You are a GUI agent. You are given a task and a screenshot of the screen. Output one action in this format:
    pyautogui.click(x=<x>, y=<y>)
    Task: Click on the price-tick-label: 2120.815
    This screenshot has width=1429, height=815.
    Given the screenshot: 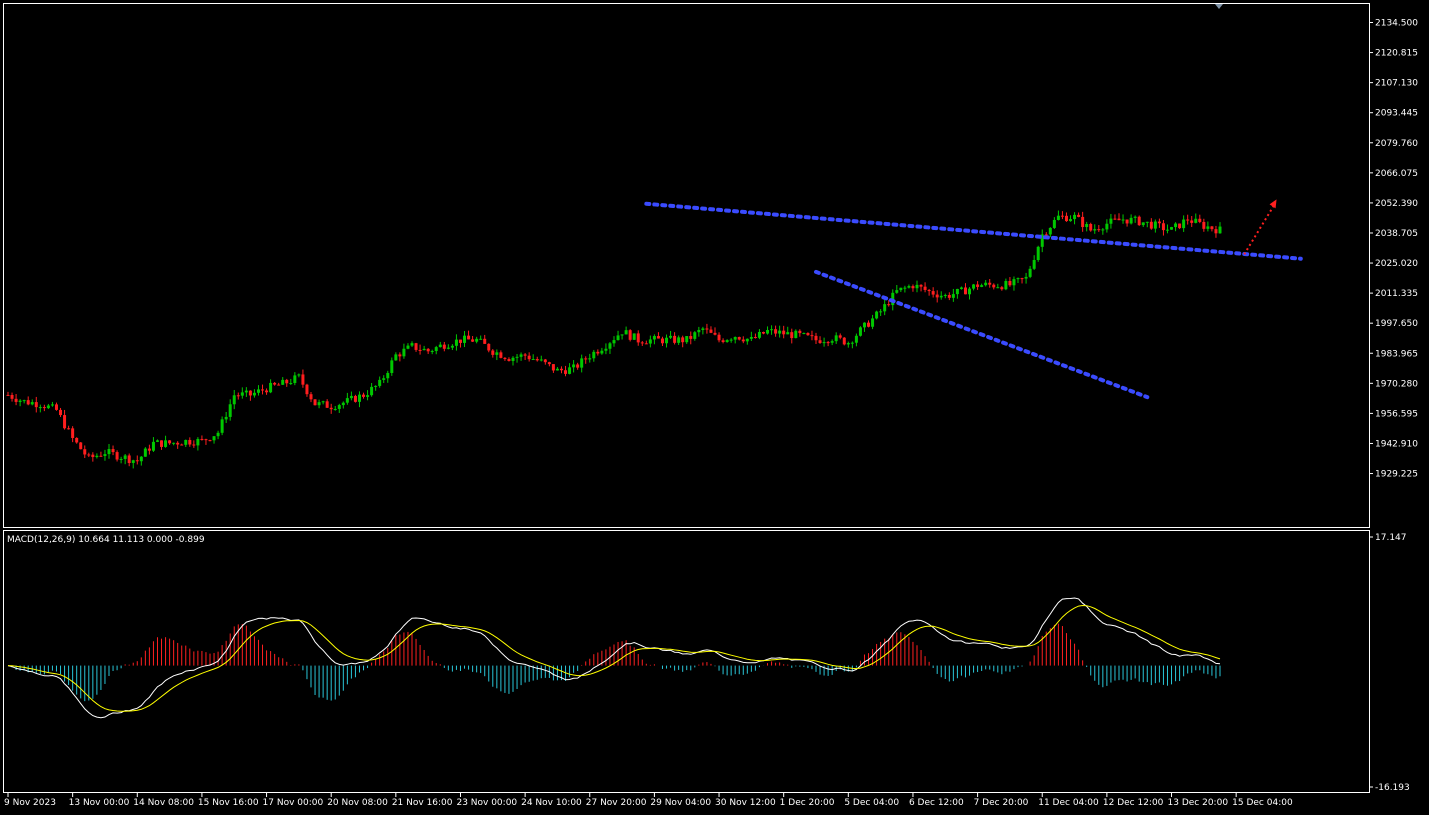 What is the action you would take?
    pyautogui.click(x=1396, y=54)
    